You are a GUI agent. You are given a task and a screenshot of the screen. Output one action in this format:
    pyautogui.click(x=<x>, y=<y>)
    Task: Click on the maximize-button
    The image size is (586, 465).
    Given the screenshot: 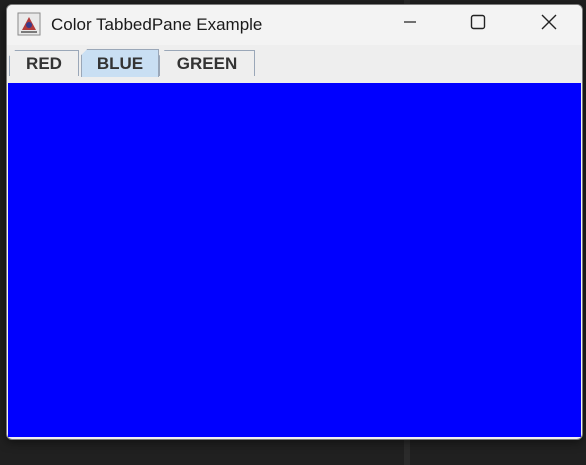 What is the action you would take?
    pyautogui.click(x=478, y=24)
    